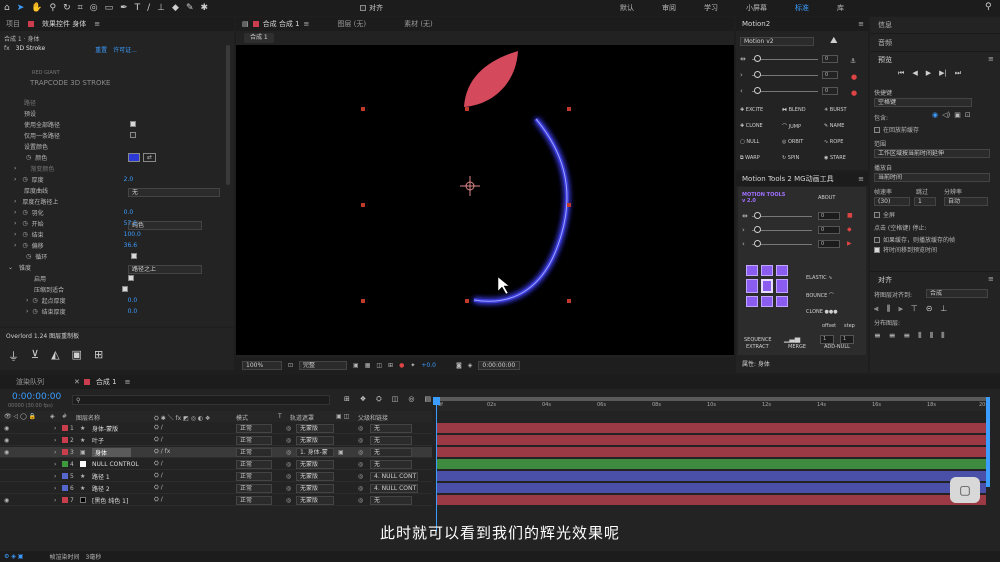 The image size is (1000, 562). Describe the element at coordinates (351, 24) in the screenshot. I see `tab-layer: 图层 (无)` at that location.